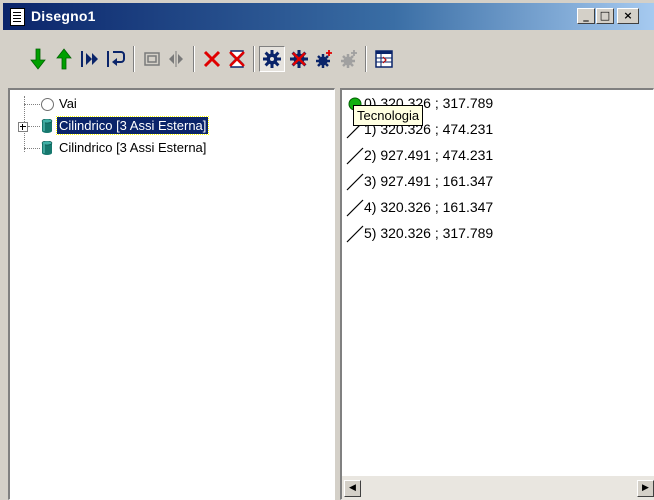  What do you see at coordinates (68, 103) in the screenshot?
I see `tree-item-label: Vai` at bounding box center [68, 103].